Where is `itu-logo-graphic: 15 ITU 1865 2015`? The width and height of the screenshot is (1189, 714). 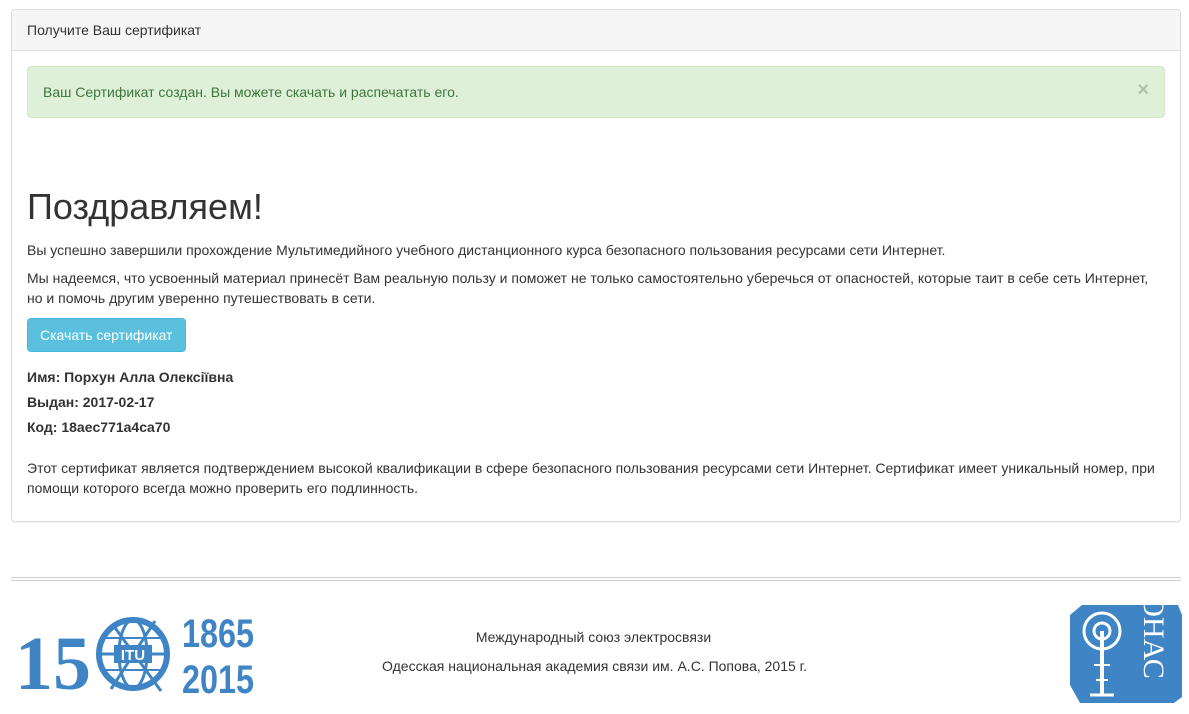
itu-logo-graphic: 15 ITU 1865 2015 is located at coordinates (134, 659).